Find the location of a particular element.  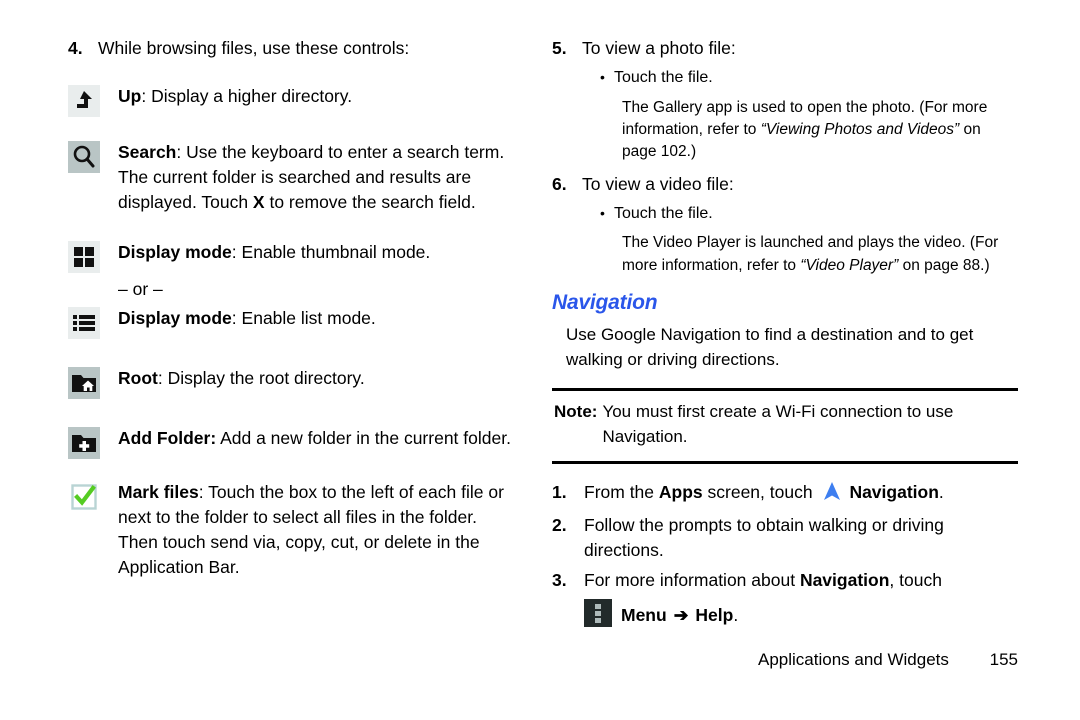

navigation-arrow-icon is located at coordinates (832, 494).